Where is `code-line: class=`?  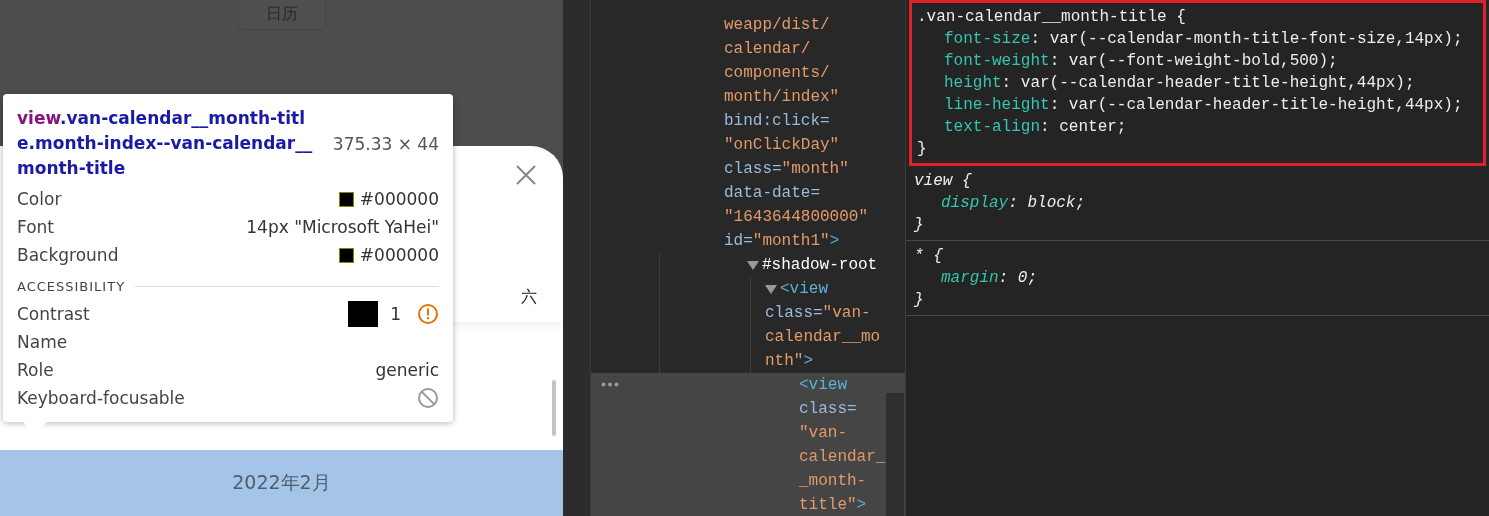
code-line: class= is located at coordinates (828, 409).